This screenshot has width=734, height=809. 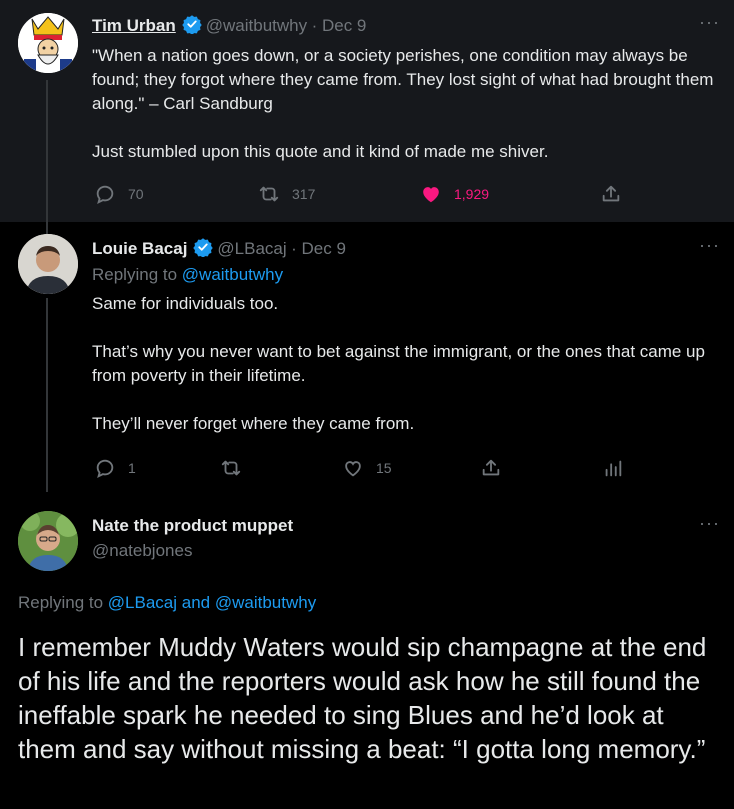 I want to click on author-handle: @LBacaj, so click(x=251, y=248).